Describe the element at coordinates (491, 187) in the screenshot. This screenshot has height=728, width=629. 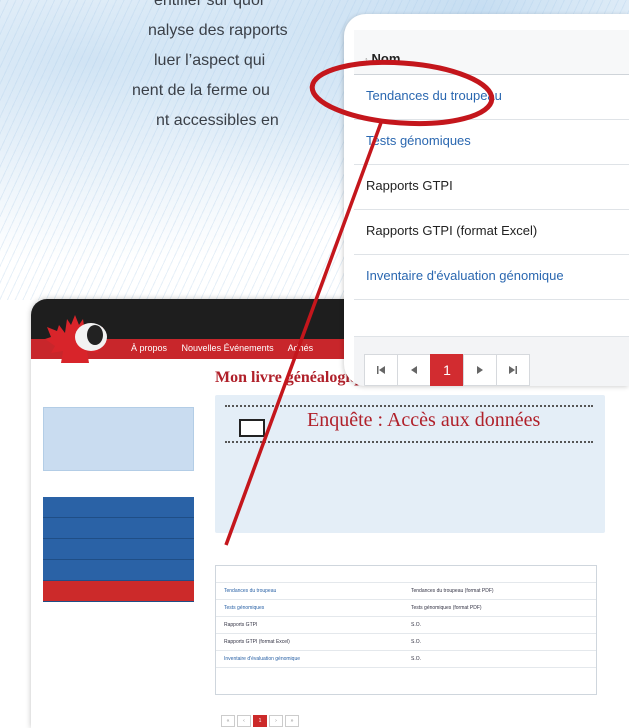
I see `table-row: Rapports GTPI` at that location.